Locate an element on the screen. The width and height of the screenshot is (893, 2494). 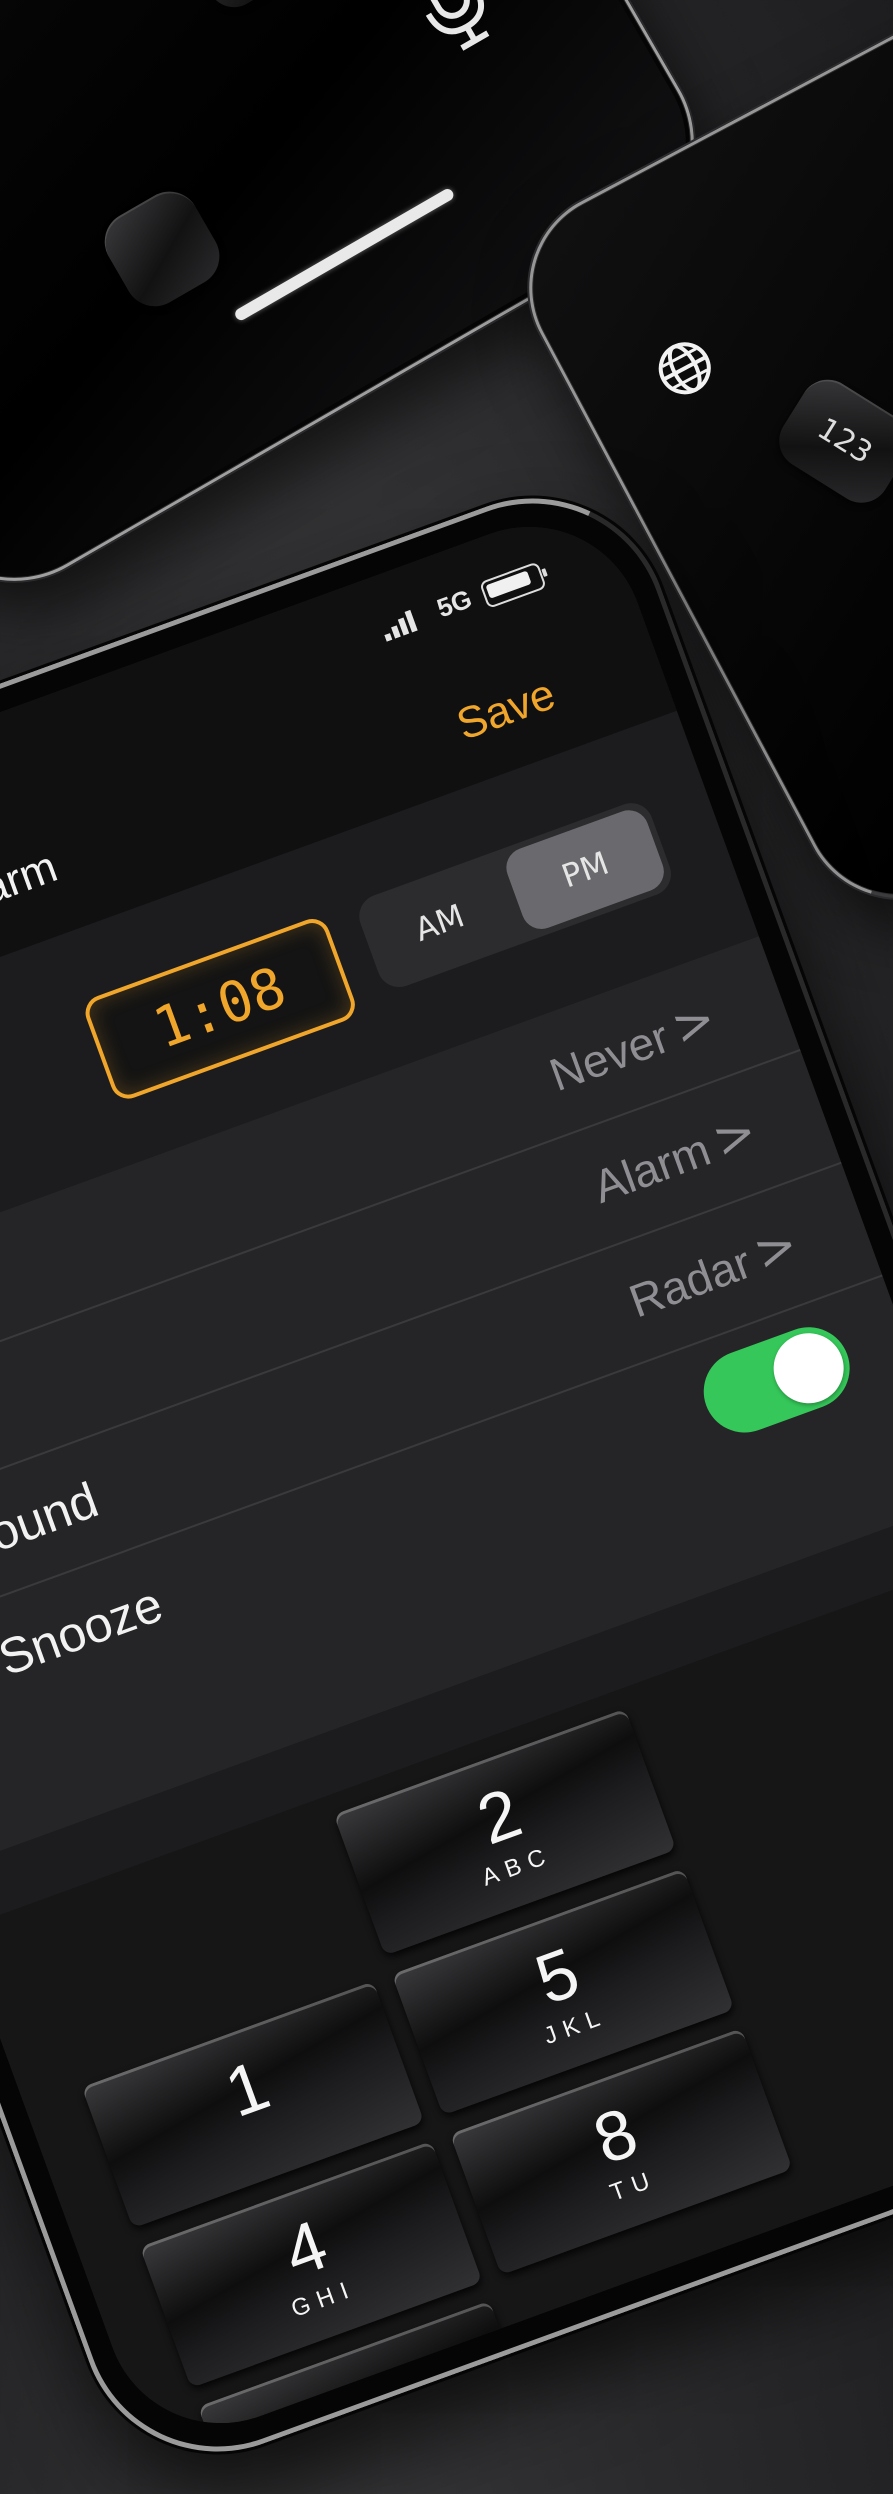
repeat-value: Never is located at coordinates (609, 1055).